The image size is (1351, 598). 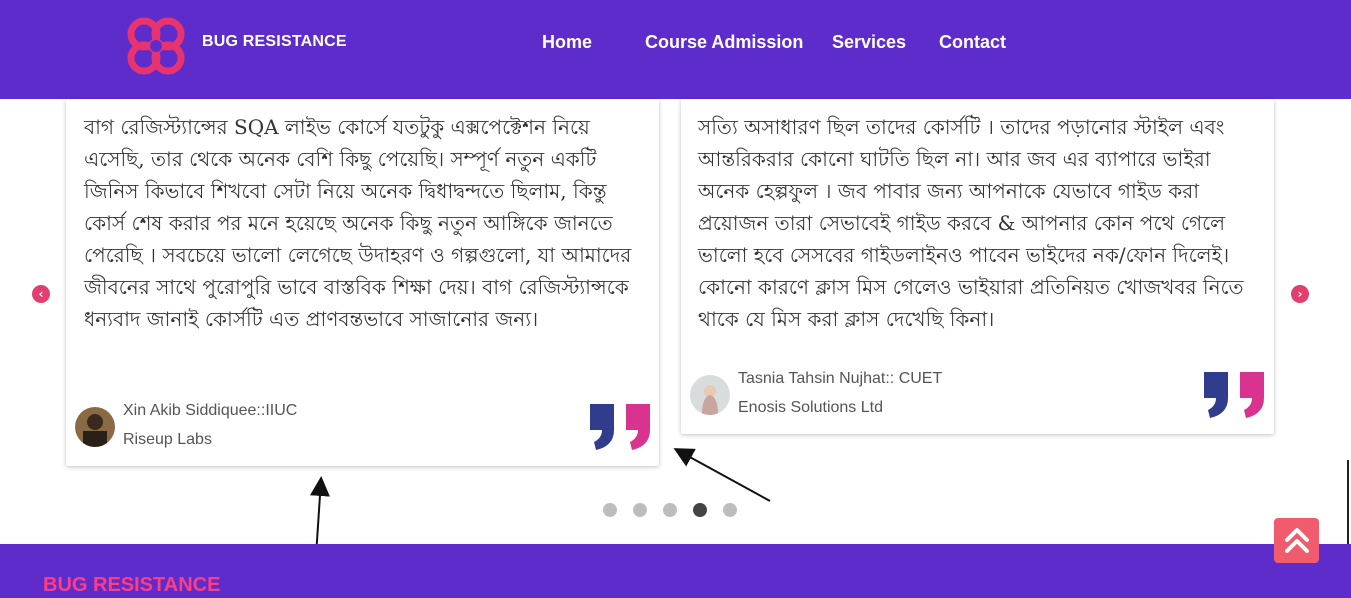 What do you see at coordinates (132, 585) in the screenshot?
I see `footer-brand: BUG RESISTANCE` at bounding box center [132, 585].